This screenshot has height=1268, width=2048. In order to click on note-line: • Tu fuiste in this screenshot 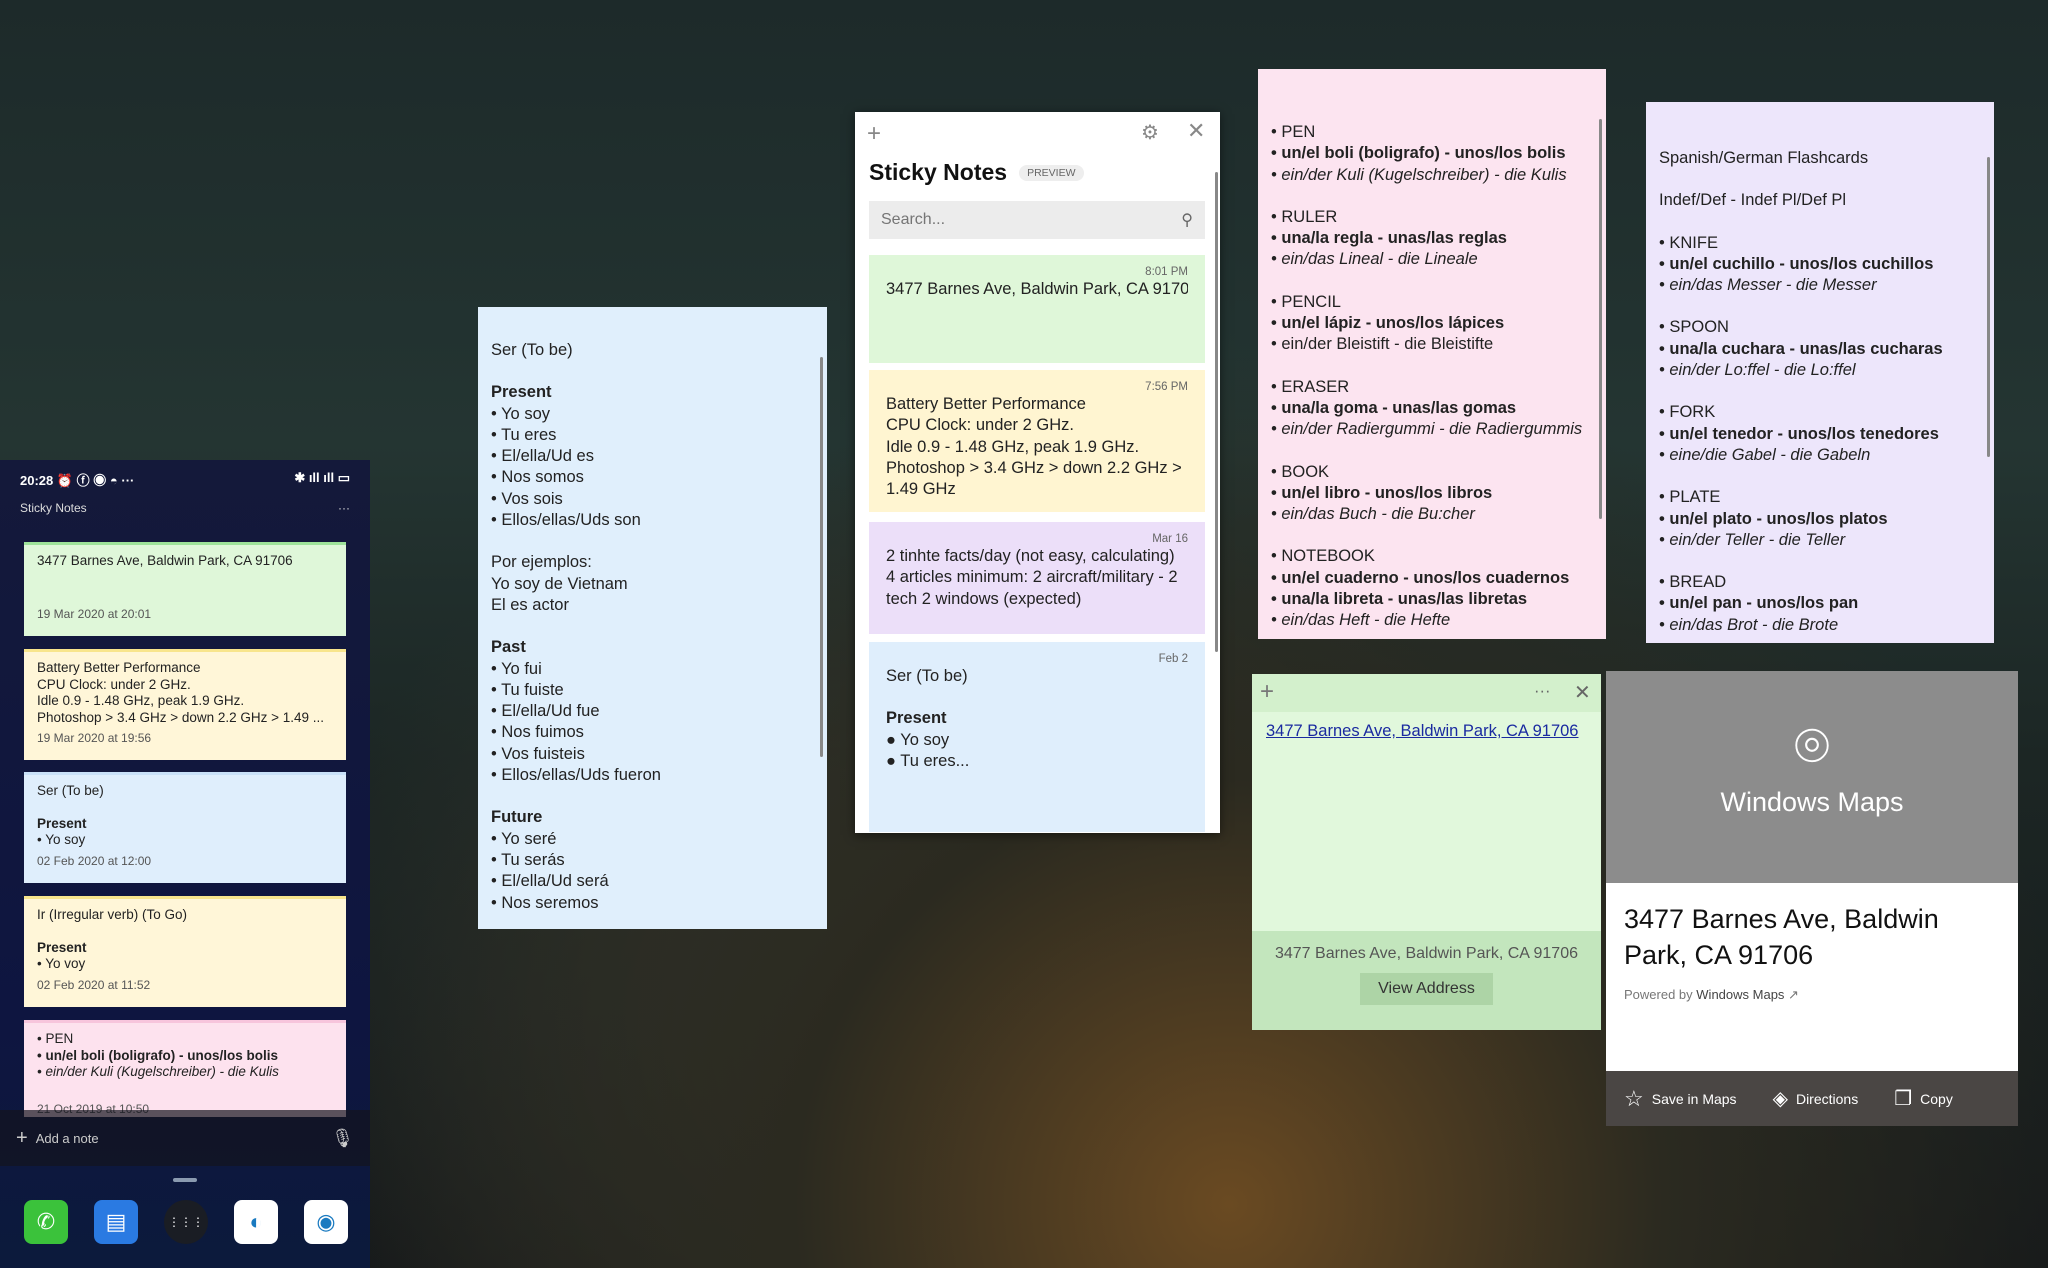, I will do `click(527, 689)`.